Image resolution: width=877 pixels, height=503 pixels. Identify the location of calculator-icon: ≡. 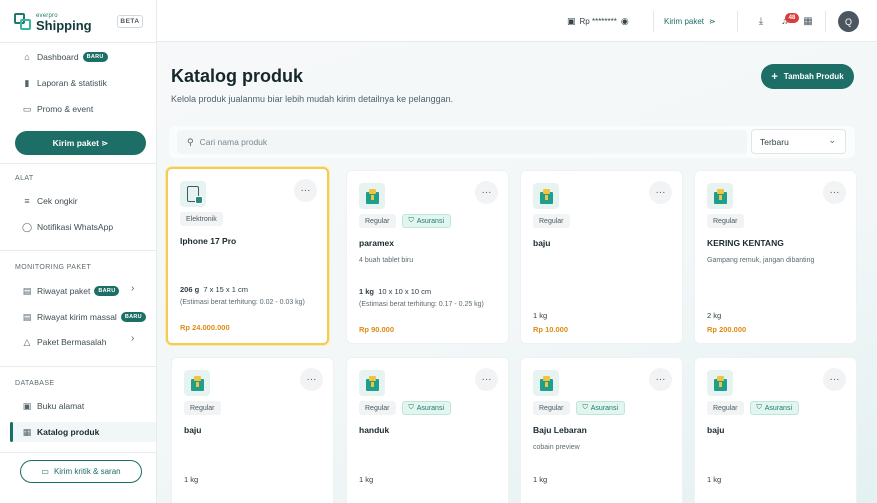
(27, 201).